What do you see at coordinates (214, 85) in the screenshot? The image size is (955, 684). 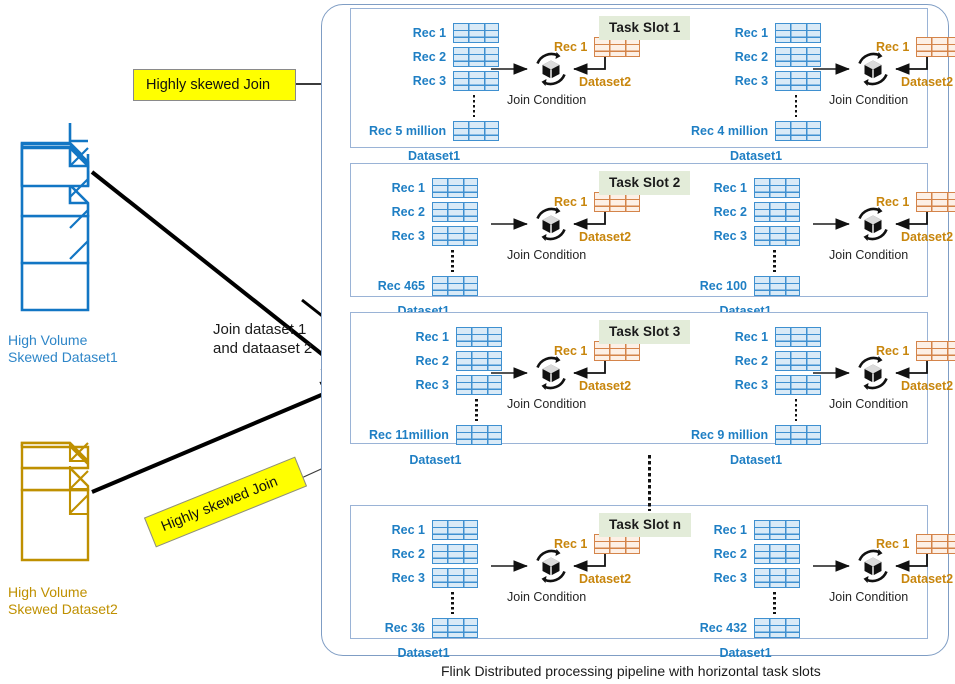 I see `callout-highly-skewed-join-top: Highly skewed Join` at bounding box center [214, 85].